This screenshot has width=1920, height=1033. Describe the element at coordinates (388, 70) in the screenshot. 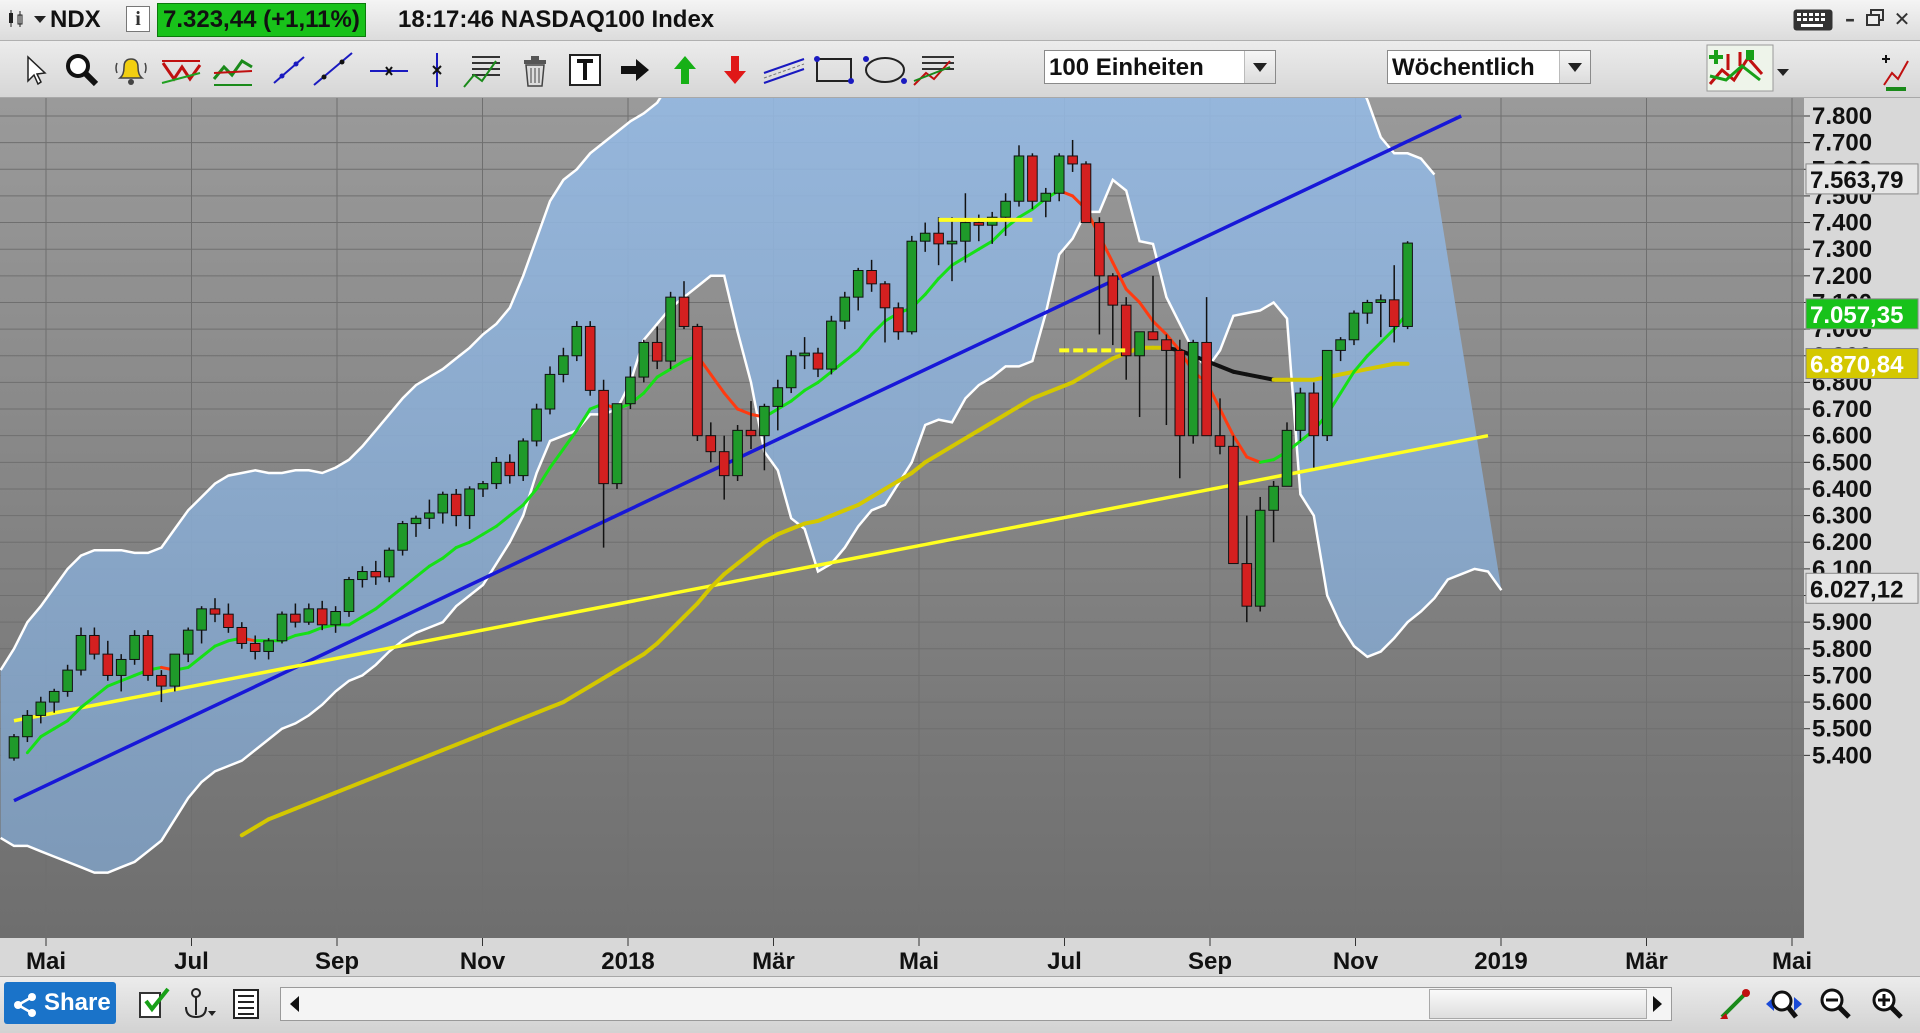

I see `horizontal-line-icon` at that location.